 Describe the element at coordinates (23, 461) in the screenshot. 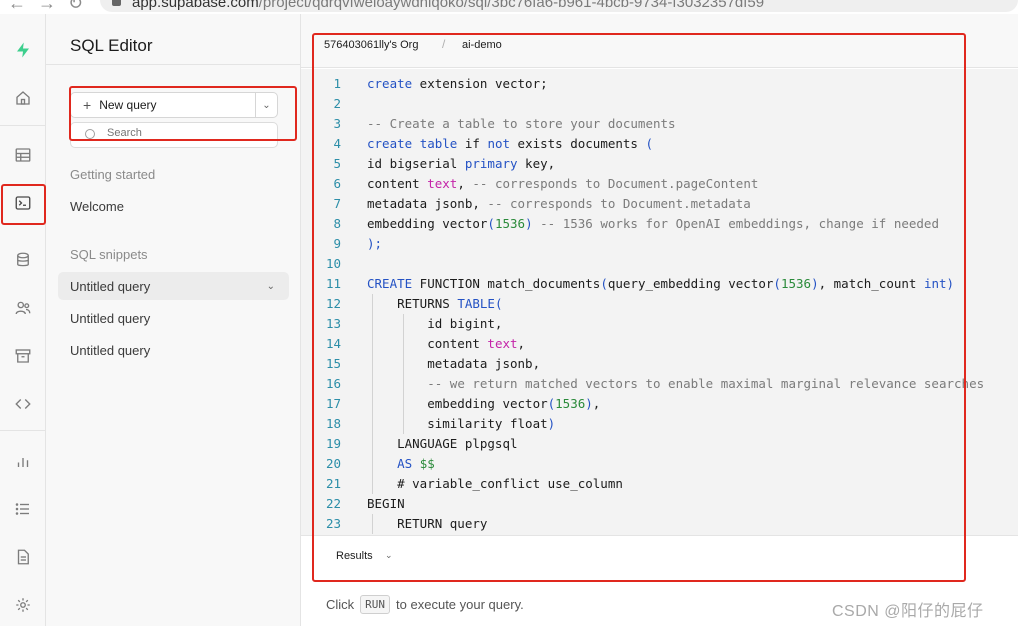

I see `reports-icon` at that location.